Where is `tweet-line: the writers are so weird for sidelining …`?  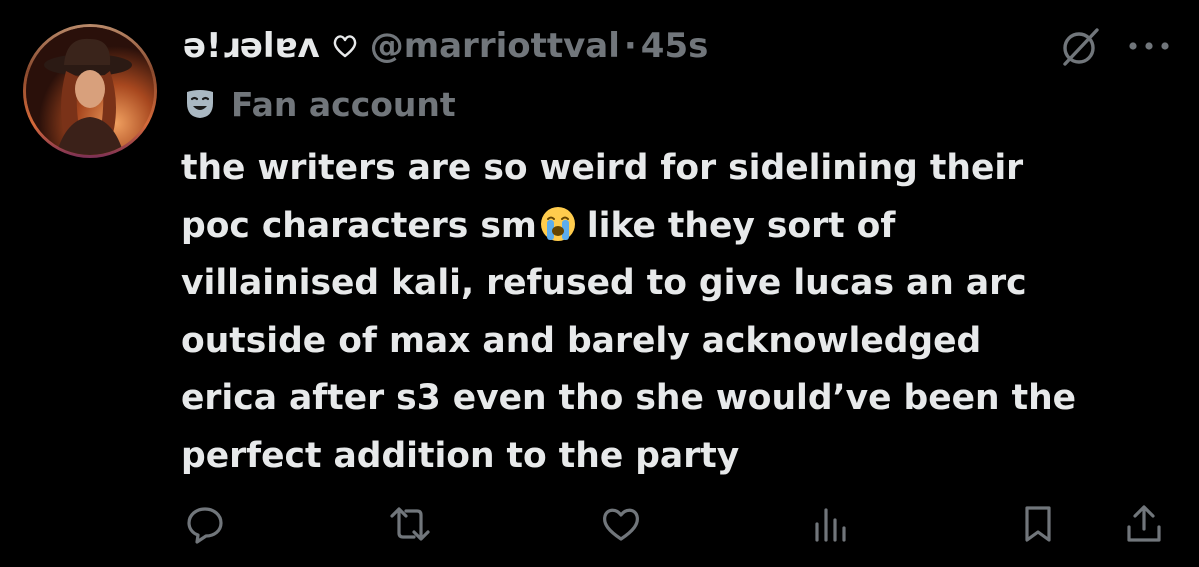
tweet-line: the writers are so weird for sidelining … is located at coordinates (602, 168).